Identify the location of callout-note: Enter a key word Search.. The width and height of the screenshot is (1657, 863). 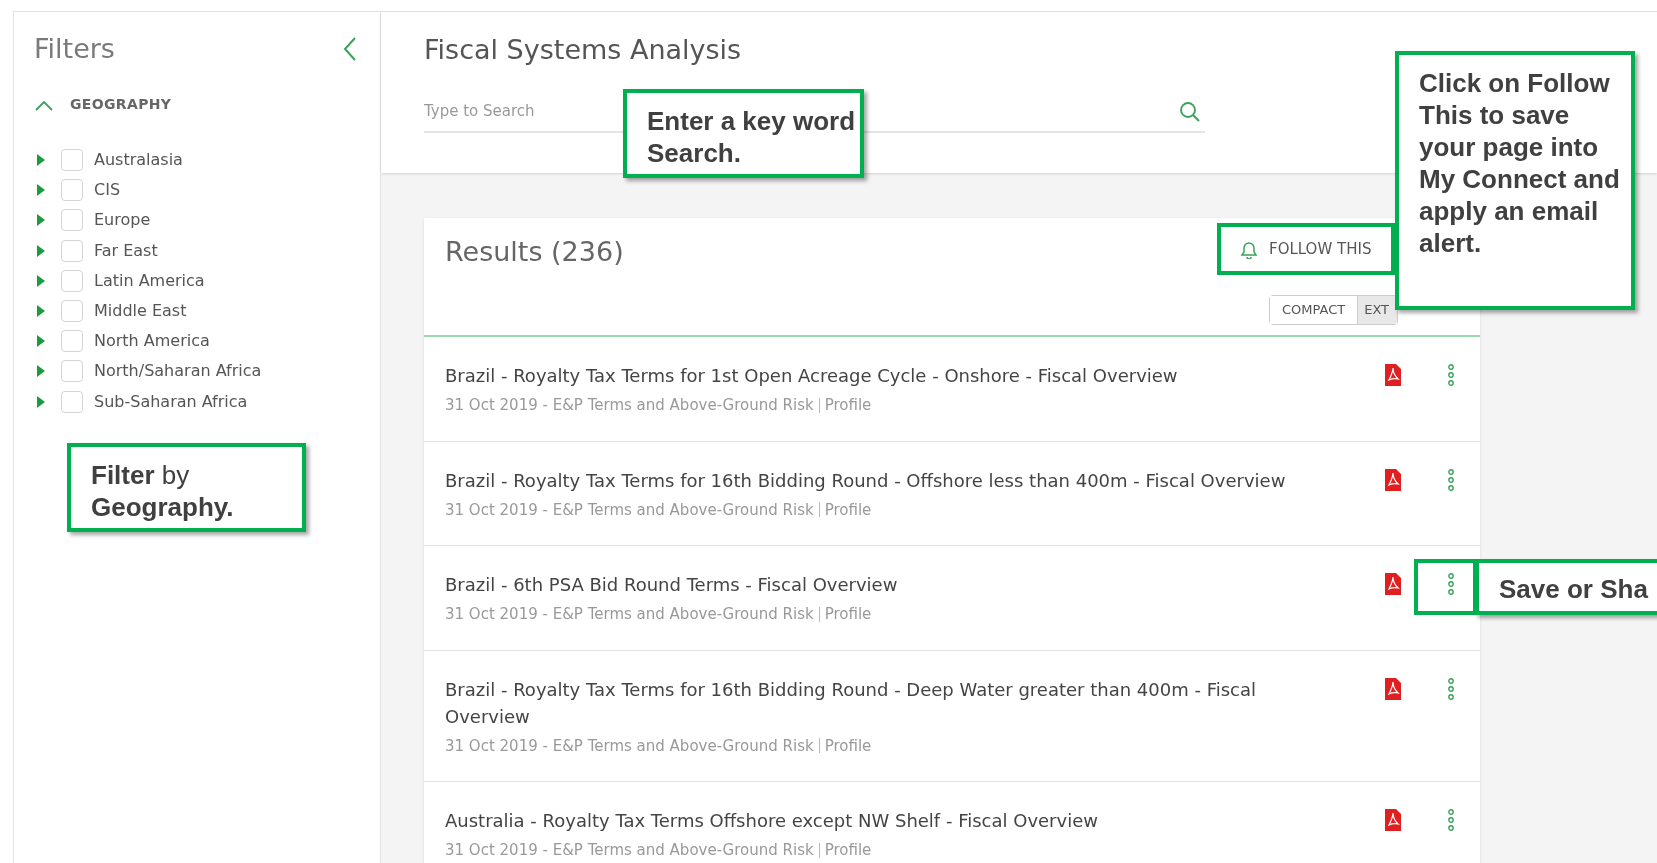
(743, 133).